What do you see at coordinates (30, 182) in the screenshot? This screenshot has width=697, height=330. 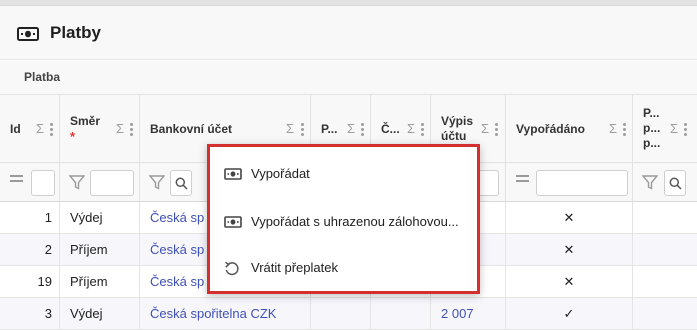 I see `filter-cell-id` at bounding box center [30, 182].